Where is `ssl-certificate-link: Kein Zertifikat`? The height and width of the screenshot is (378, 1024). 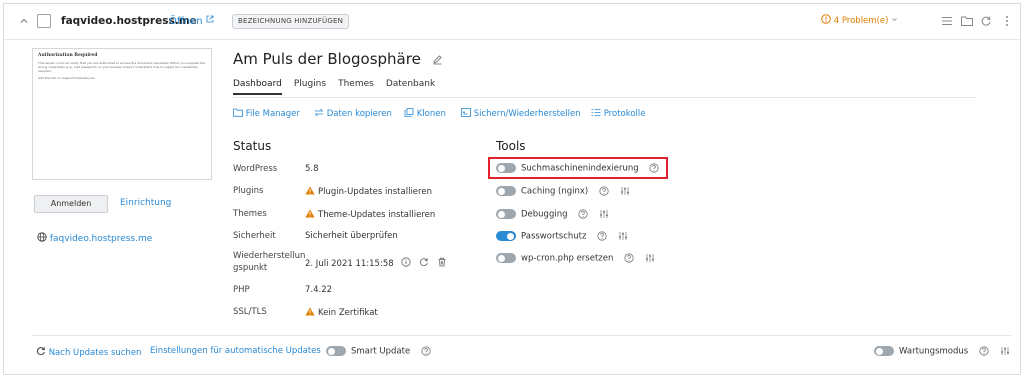
ssl-certificate-link: Kein Zertifikat is located at coordinates (341, 312).